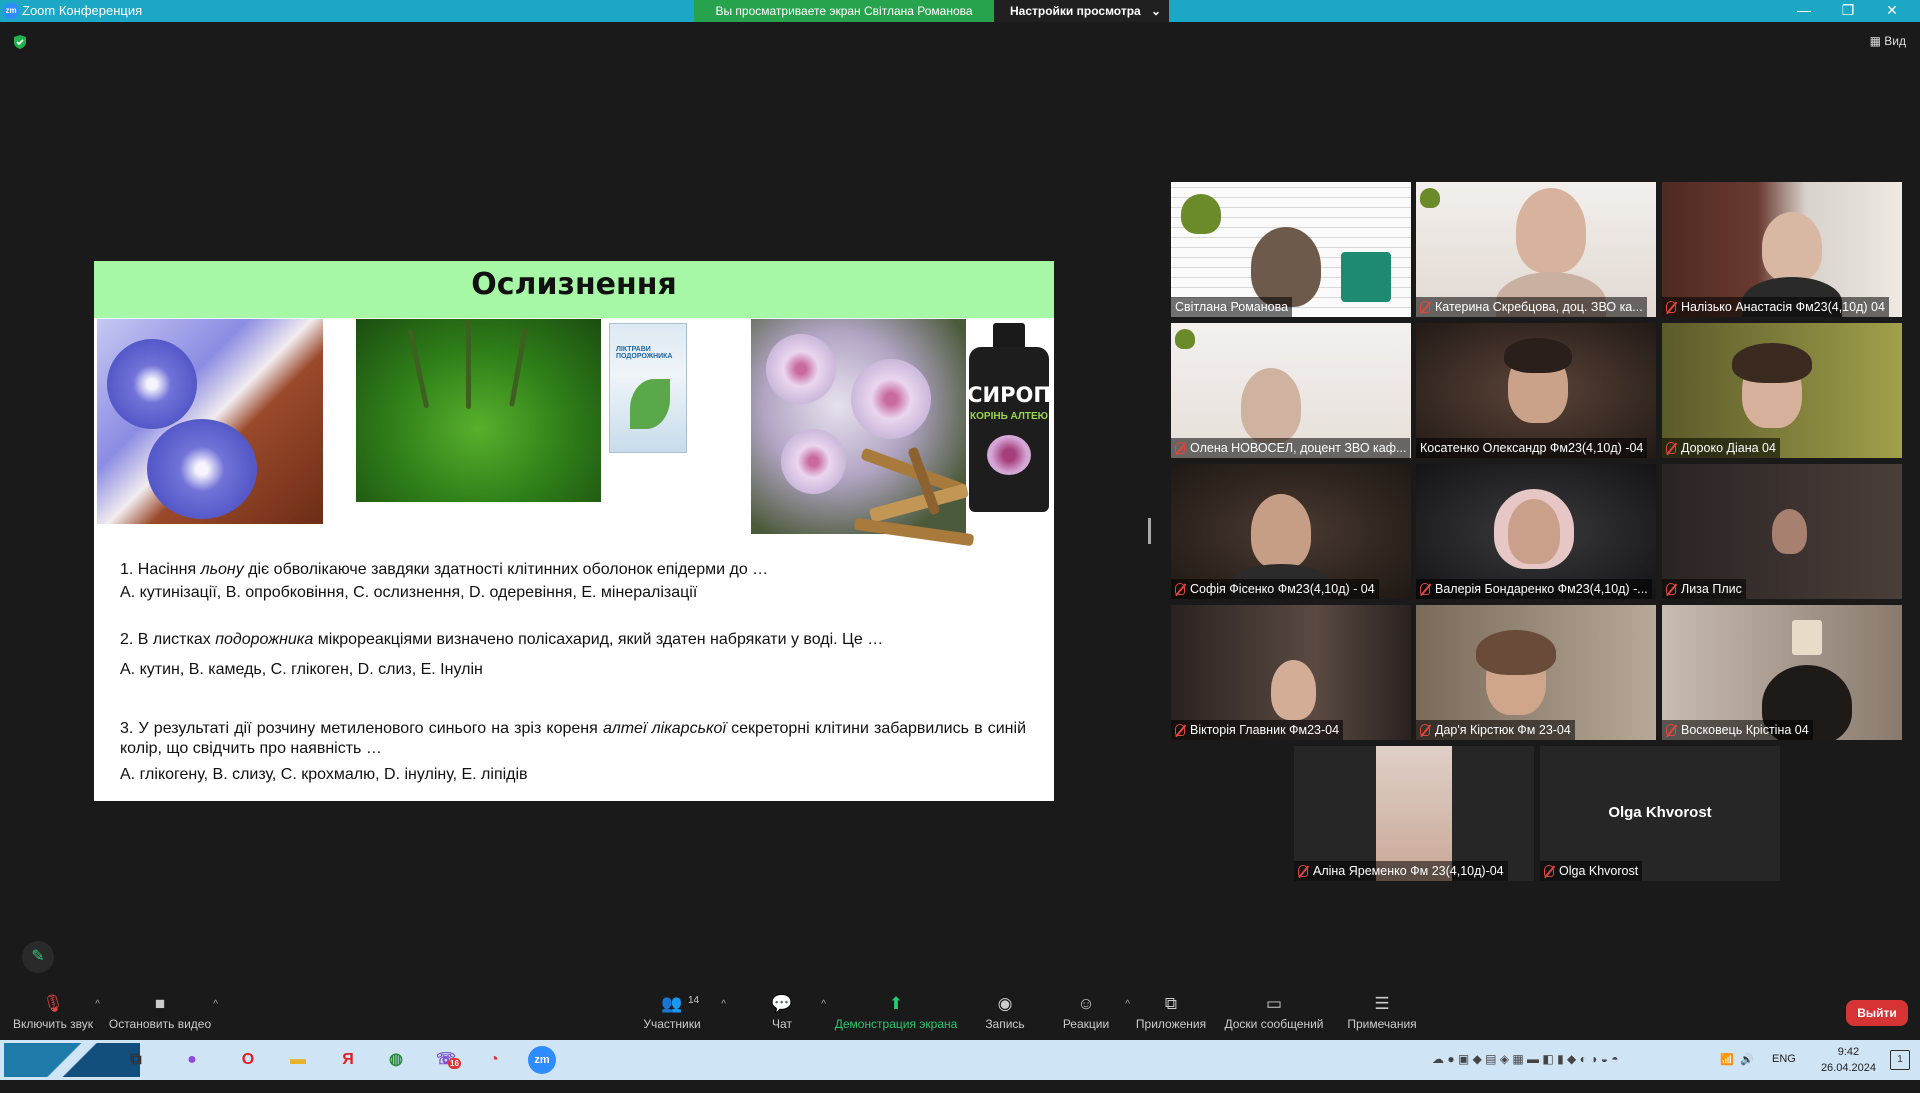 This screenshot has width=1920, height=1093. What do you see at coordinates (1877, 1013) in the screenshot?
I see `leave-button: Выйти` at bounding box center [1877, 1013].